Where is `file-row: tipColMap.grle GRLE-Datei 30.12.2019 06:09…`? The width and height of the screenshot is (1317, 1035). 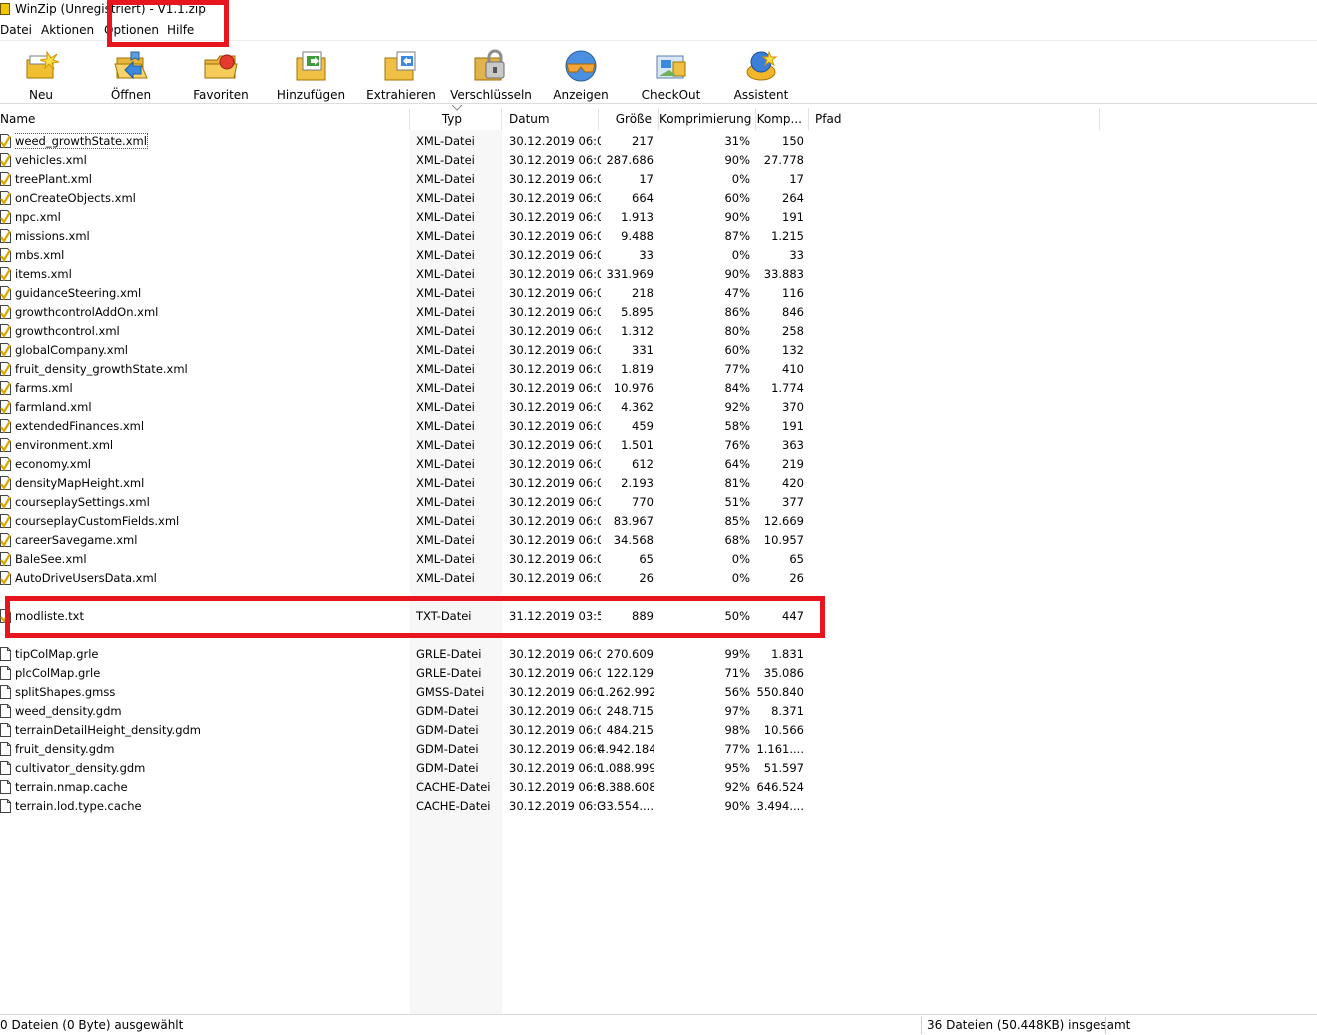
file-row: tipColMap.grle GRLE-Datei 30.12.2019 06:09… is located at coordinates (550, 654).